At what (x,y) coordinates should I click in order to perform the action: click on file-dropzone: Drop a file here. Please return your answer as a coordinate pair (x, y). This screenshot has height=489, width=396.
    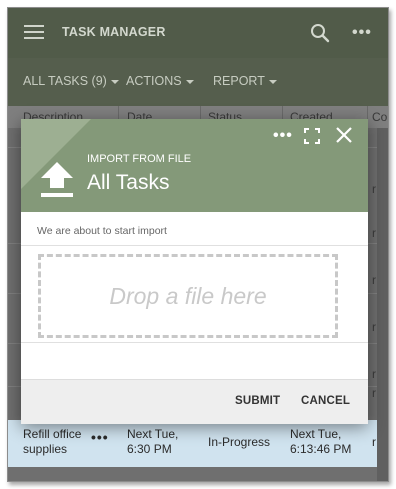
    Looking at the image, I should click on (188, 296).